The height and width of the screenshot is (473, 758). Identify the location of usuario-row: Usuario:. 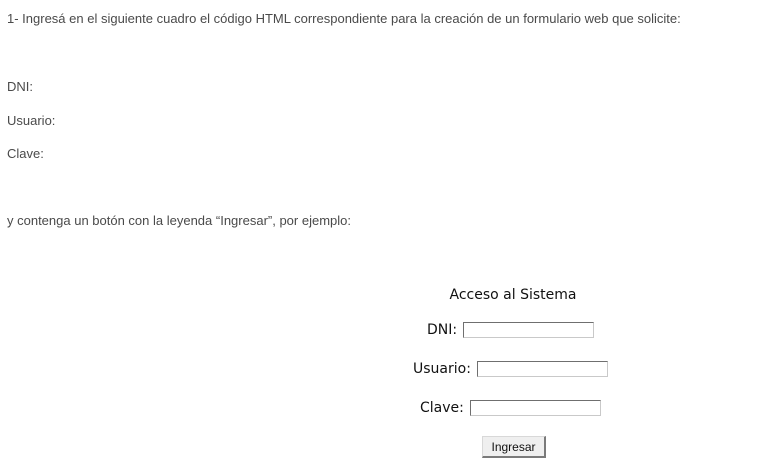
(510, 369).